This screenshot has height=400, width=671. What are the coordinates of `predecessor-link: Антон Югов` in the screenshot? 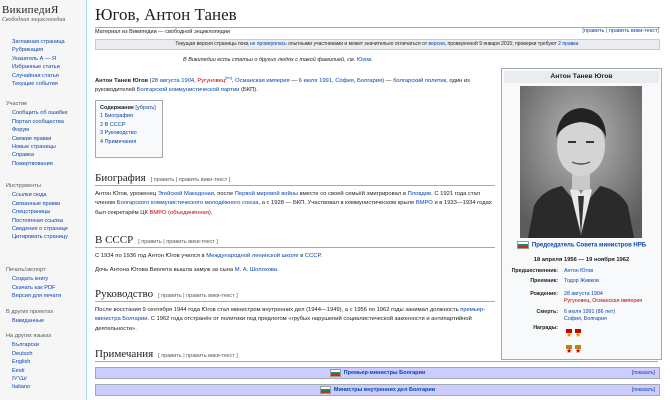 It's located at (611, 271).